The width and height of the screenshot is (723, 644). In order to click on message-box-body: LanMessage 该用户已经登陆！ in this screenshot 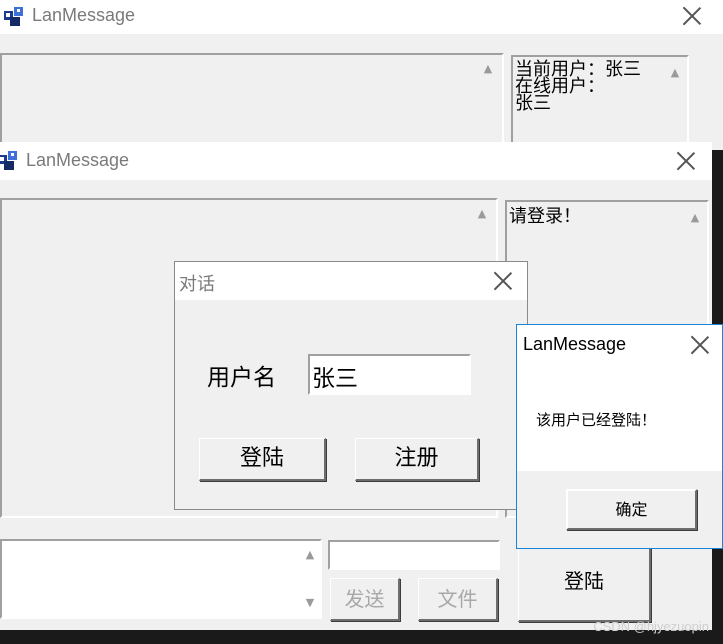, I will do `click(619, 398)`.